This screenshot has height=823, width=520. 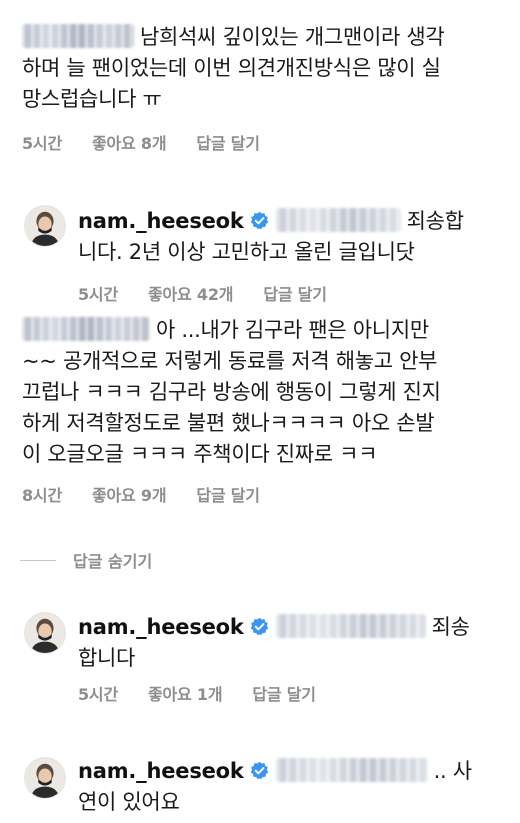 I want to click on reply-meta: 5시간 좋아요 1개 답글 달기, so click(x=212, y=693).